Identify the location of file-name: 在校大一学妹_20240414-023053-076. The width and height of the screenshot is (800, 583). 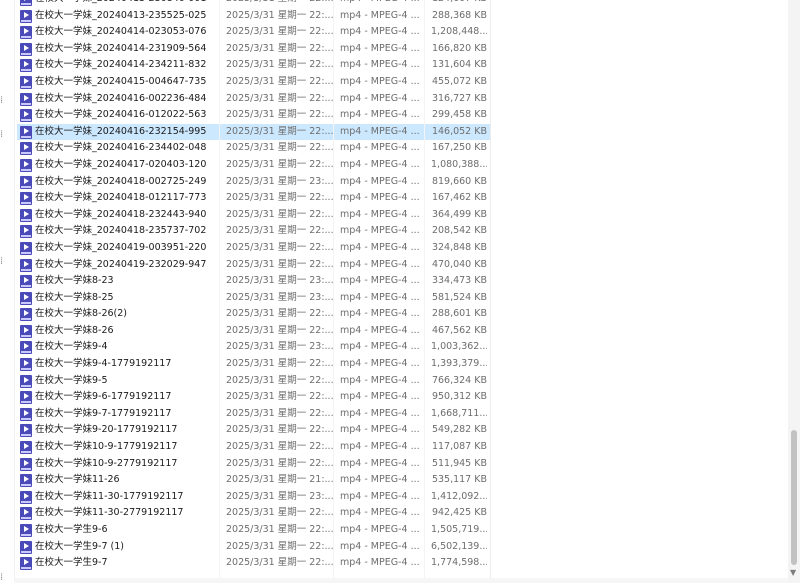
(135, 32).